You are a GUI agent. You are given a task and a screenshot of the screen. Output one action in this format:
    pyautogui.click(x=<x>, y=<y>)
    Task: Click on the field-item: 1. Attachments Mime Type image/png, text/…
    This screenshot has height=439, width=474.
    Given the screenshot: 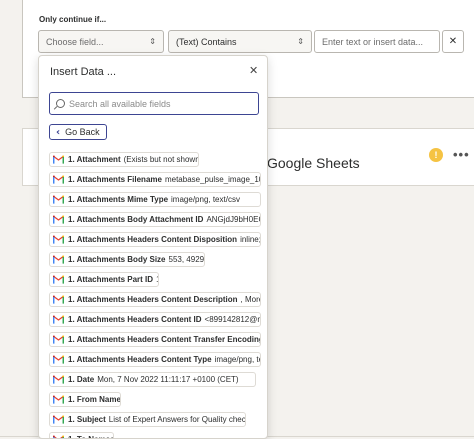 What is the action you would take?
    pyautogui.click(x=155, y=199)
    